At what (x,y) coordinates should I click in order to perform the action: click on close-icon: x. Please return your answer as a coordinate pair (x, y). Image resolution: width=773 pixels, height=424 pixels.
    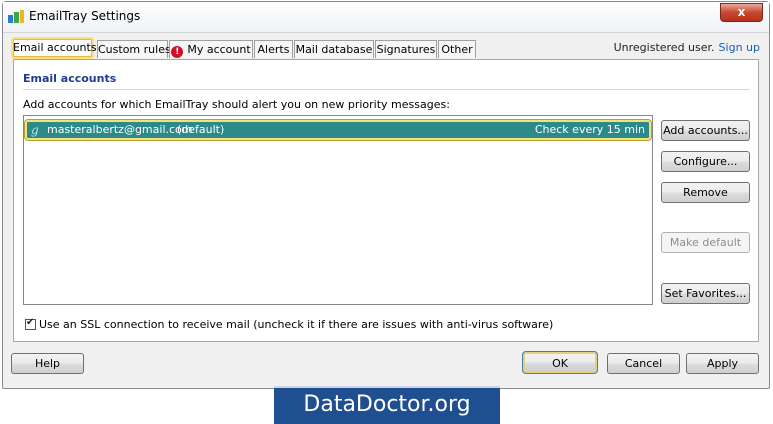
    Looking at the image, I should click on (741, 12).